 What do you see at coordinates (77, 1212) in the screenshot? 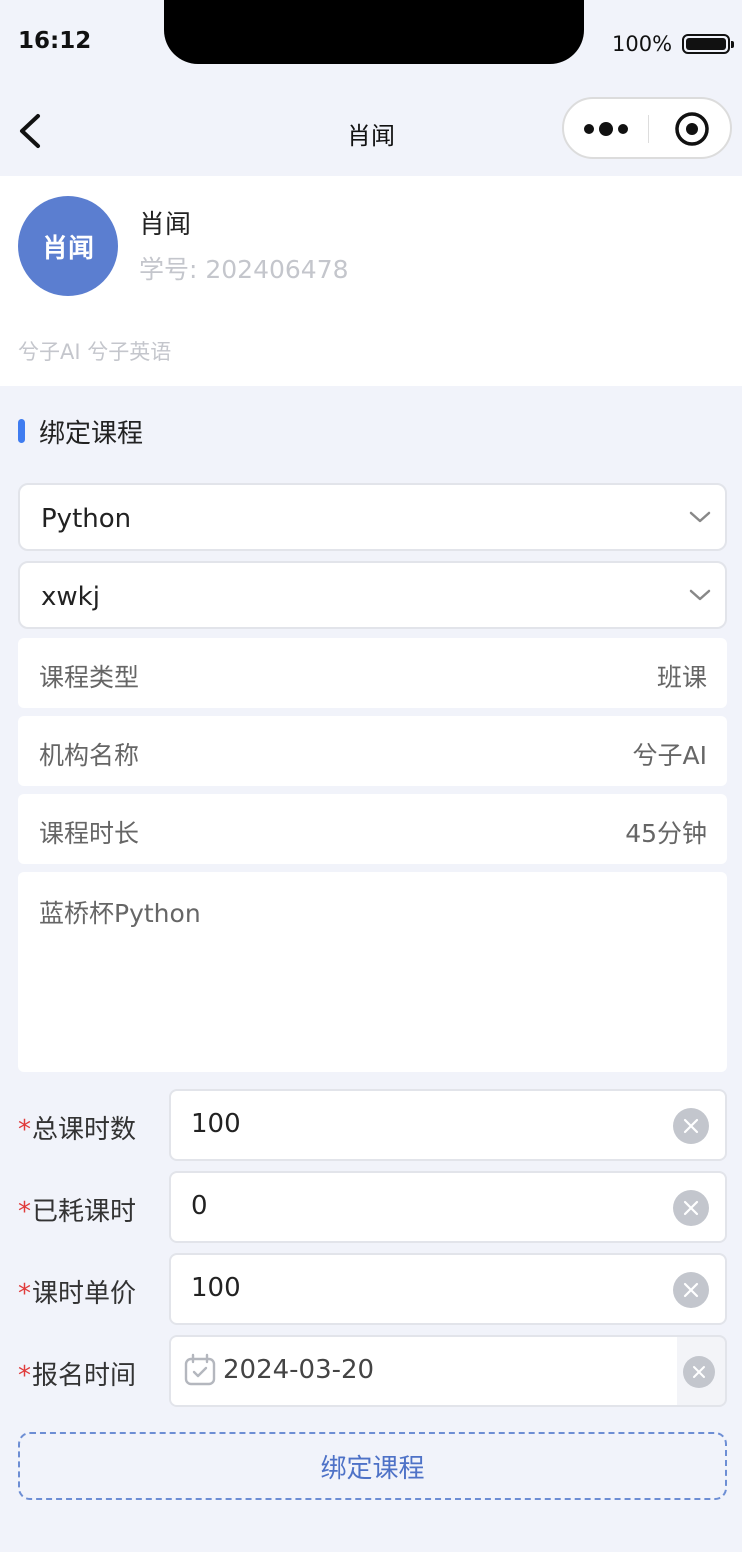
I see `used-hours-label: *已耗课时` at bounding box center [77, 1212].